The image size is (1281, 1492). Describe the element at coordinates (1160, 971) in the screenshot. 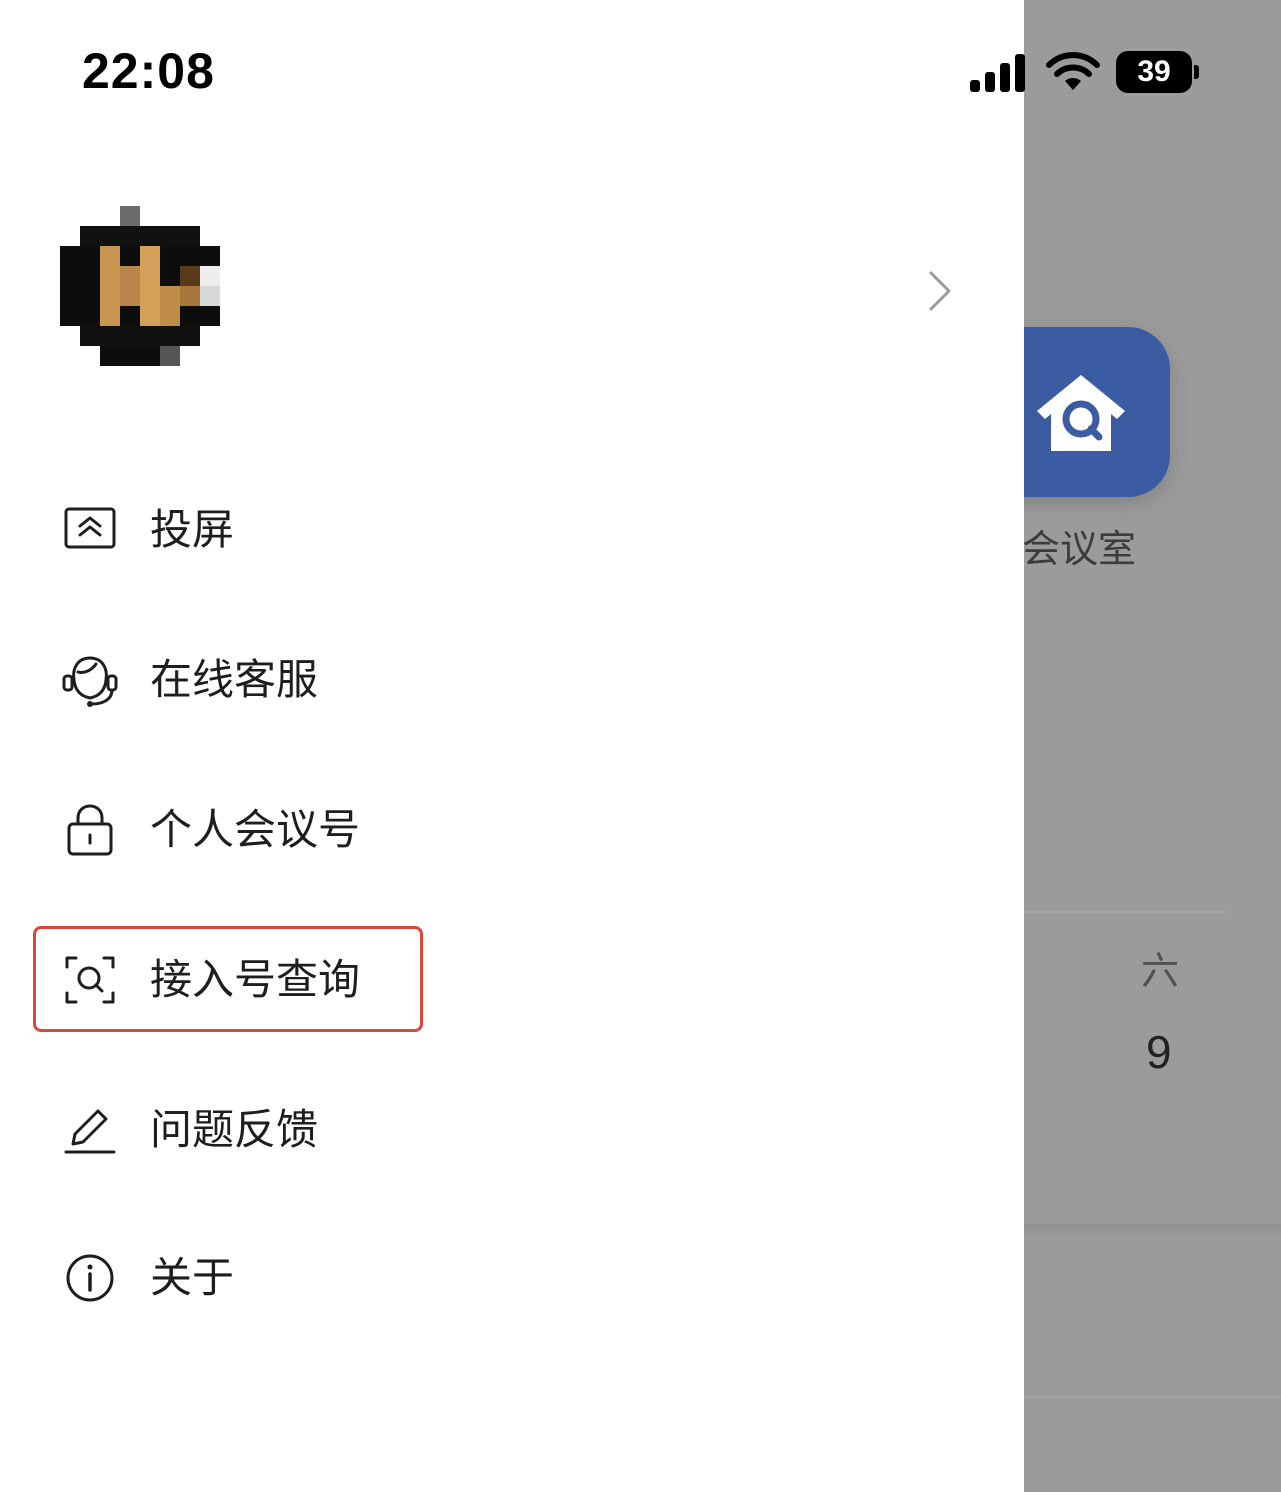

I see `calendar-weekday: 六` at that location.